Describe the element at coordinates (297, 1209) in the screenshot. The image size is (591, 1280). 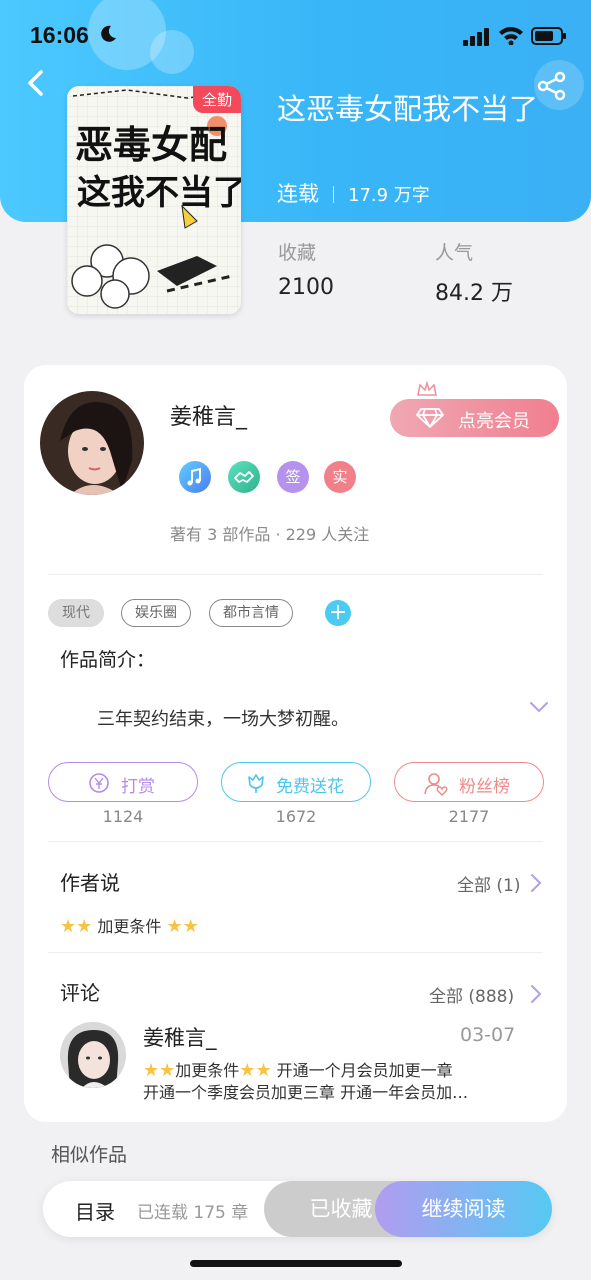
I see `bottom-action-bar: 目录 已连载 175 章 已收藏 继续阅读` at that location.